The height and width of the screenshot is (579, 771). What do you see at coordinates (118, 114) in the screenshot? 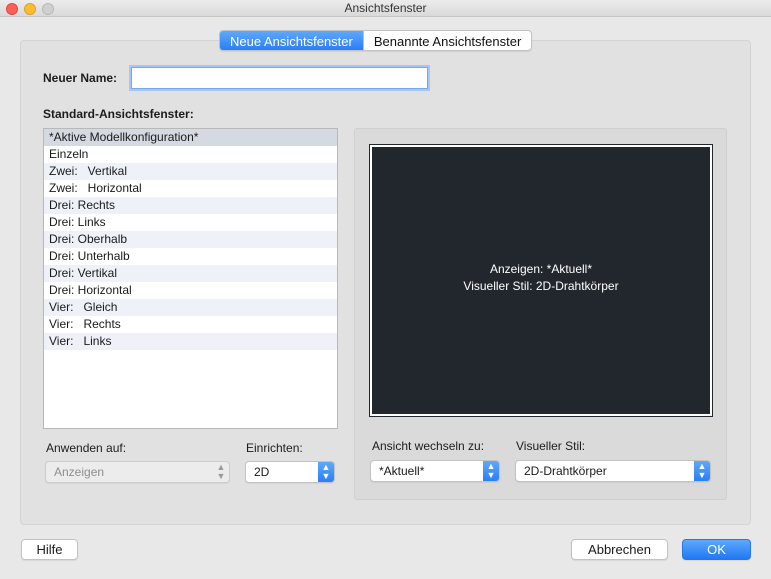
I see `standard-viewports-label: Standard-Ansichtsfenster:` at bounding box center [118, 114].